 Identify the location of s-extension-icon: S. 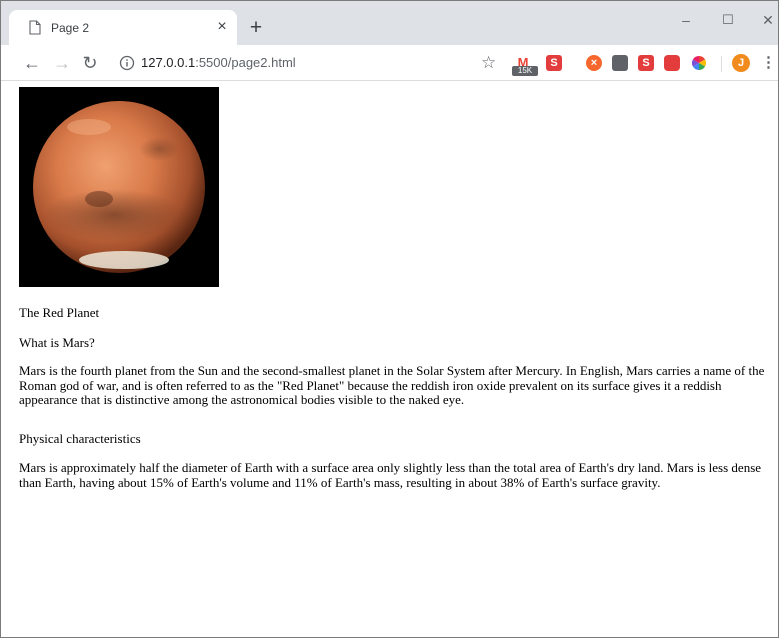
(554, 63).